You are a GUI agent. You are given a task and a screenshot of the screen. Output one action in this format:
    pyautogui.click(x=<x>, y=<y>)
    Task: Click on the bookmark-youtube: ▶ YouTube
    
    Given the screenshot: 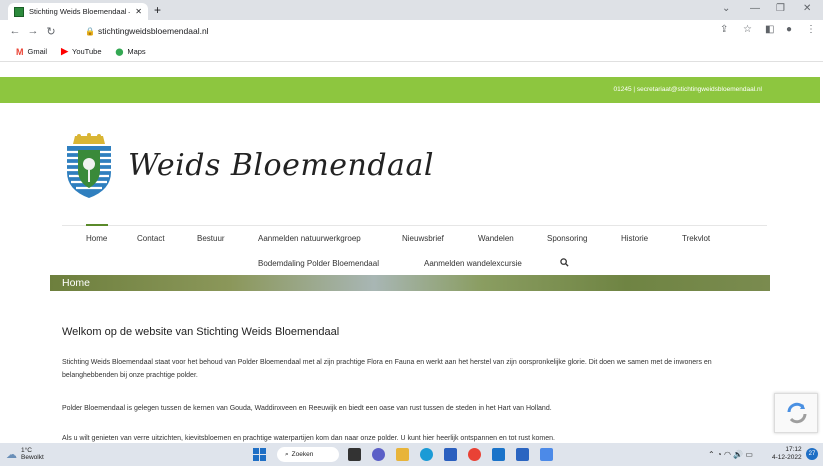 What is the action you would take?
    pyautogui.click(x=81, y=51)
    